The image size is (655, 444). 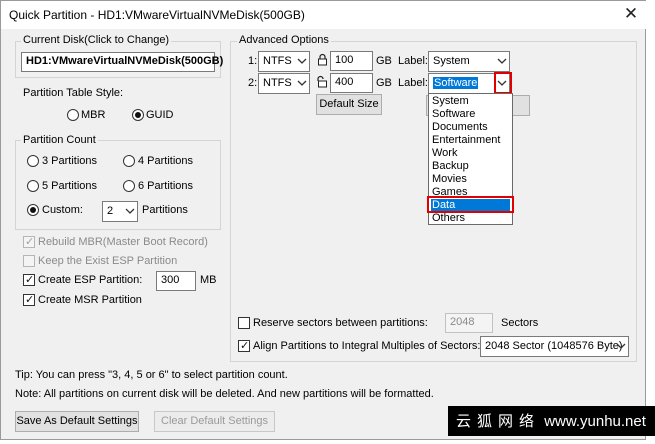 What do you see at coordinates (470, 101) in the screenshot?
I see `label-option-system: System` at bounding box center [470, 101].